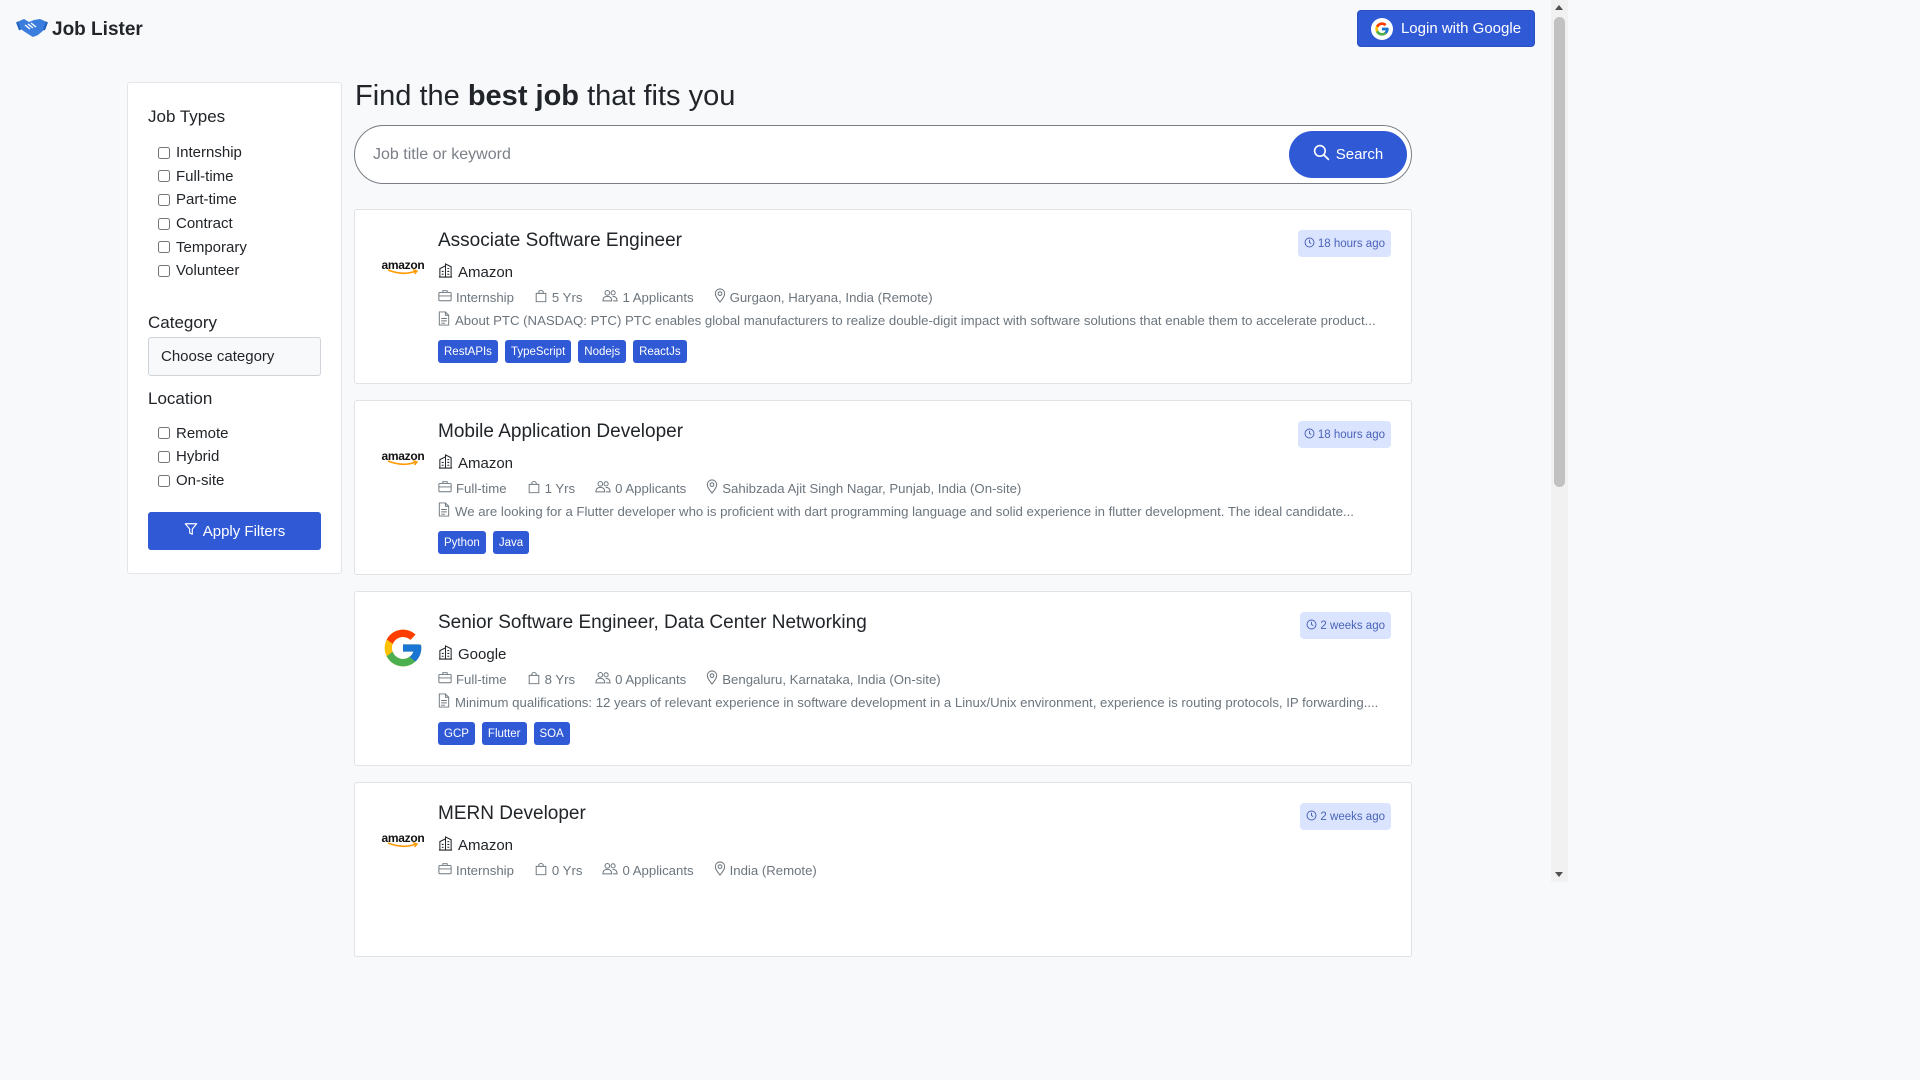 Image resolution: width=1920 pixels, height=1080 pixels. I want to click on location-text: Gurgaon, Haryana, India (Remote), so click(831, 297).